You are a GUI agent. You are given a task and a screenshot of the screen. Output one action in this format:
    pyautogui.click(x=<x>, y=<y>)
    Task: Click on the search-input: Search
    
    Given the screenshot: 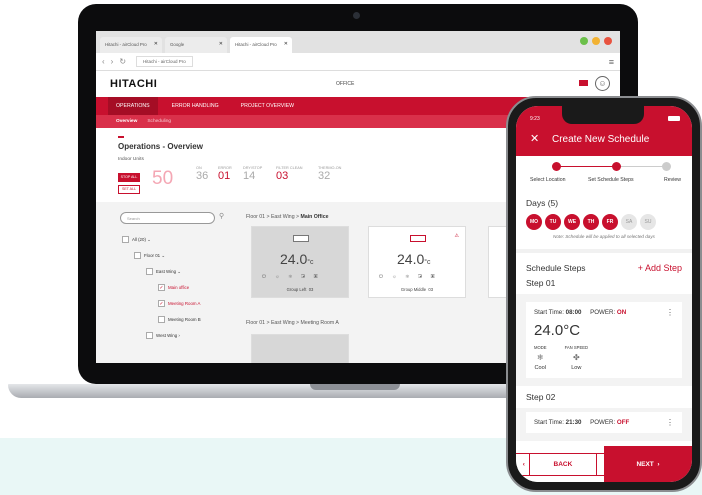 What is the action you would take?
    pyautogui.click(x=167, y=218)
    